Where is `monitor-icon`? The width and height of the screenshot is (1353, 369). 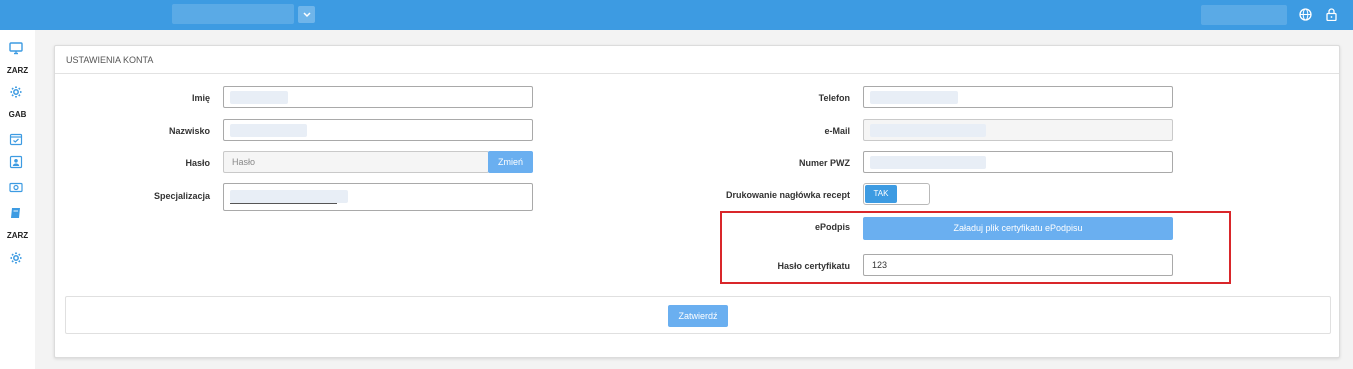 monitor-icon is located at coordinates (16, 48).